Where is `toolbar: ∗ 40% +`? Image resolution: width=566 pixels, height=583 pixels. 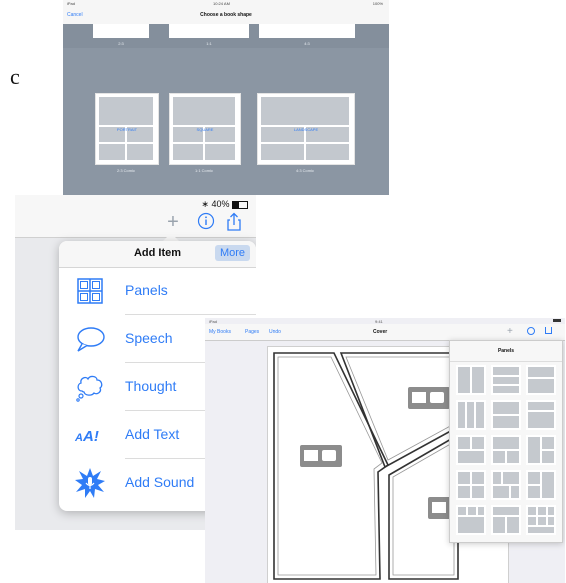
toolbar: ∗ 40% + is located at coordinates (135, 216).